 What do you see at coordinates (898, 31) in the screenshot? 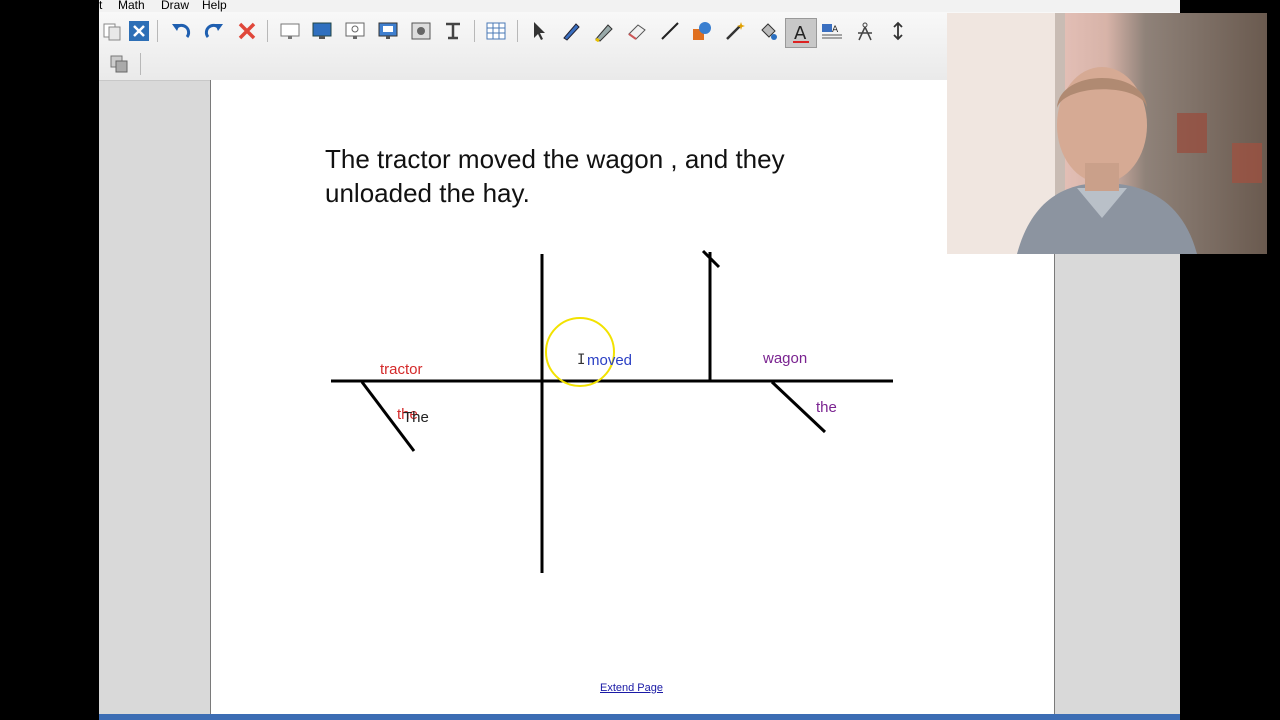
I see `resize-icon` at bounding box center [898, 31].